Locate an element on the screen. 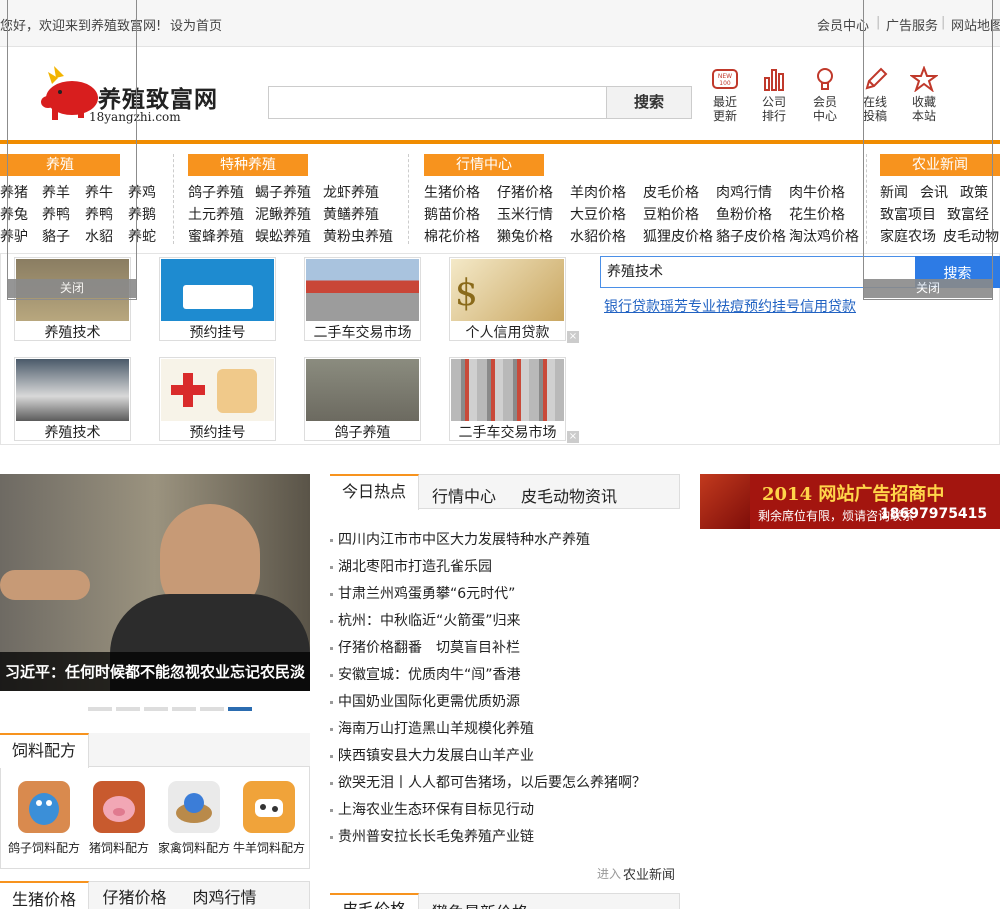 Image resolution: width=1000 pixels, height=909 pixels. news-item: 中国奶业国际化更需优质奶源 is located at coordinates (425, 701).